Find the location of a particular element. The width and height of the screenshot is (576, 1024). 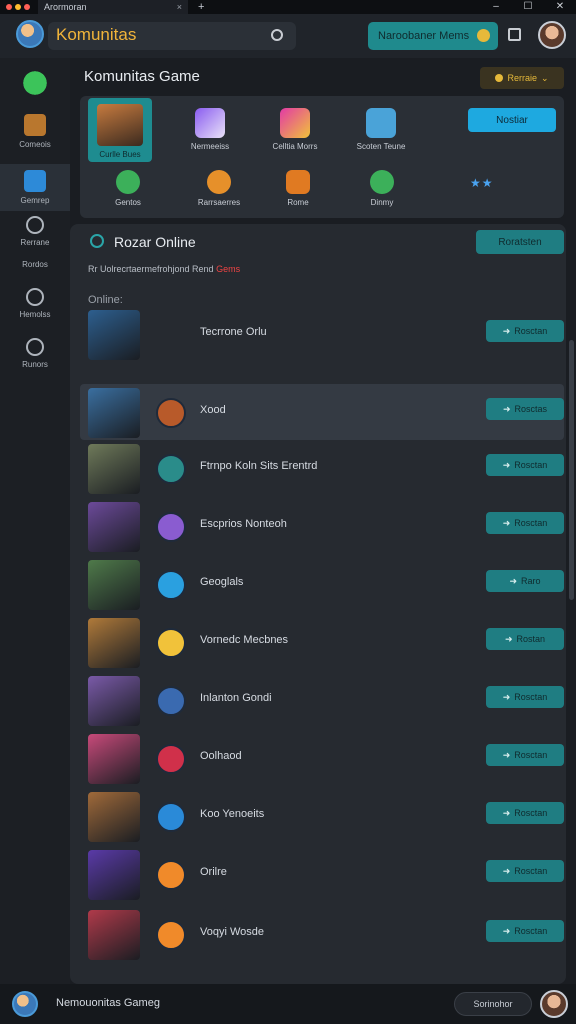

shoe-icon is located at coordinates (35, 181).